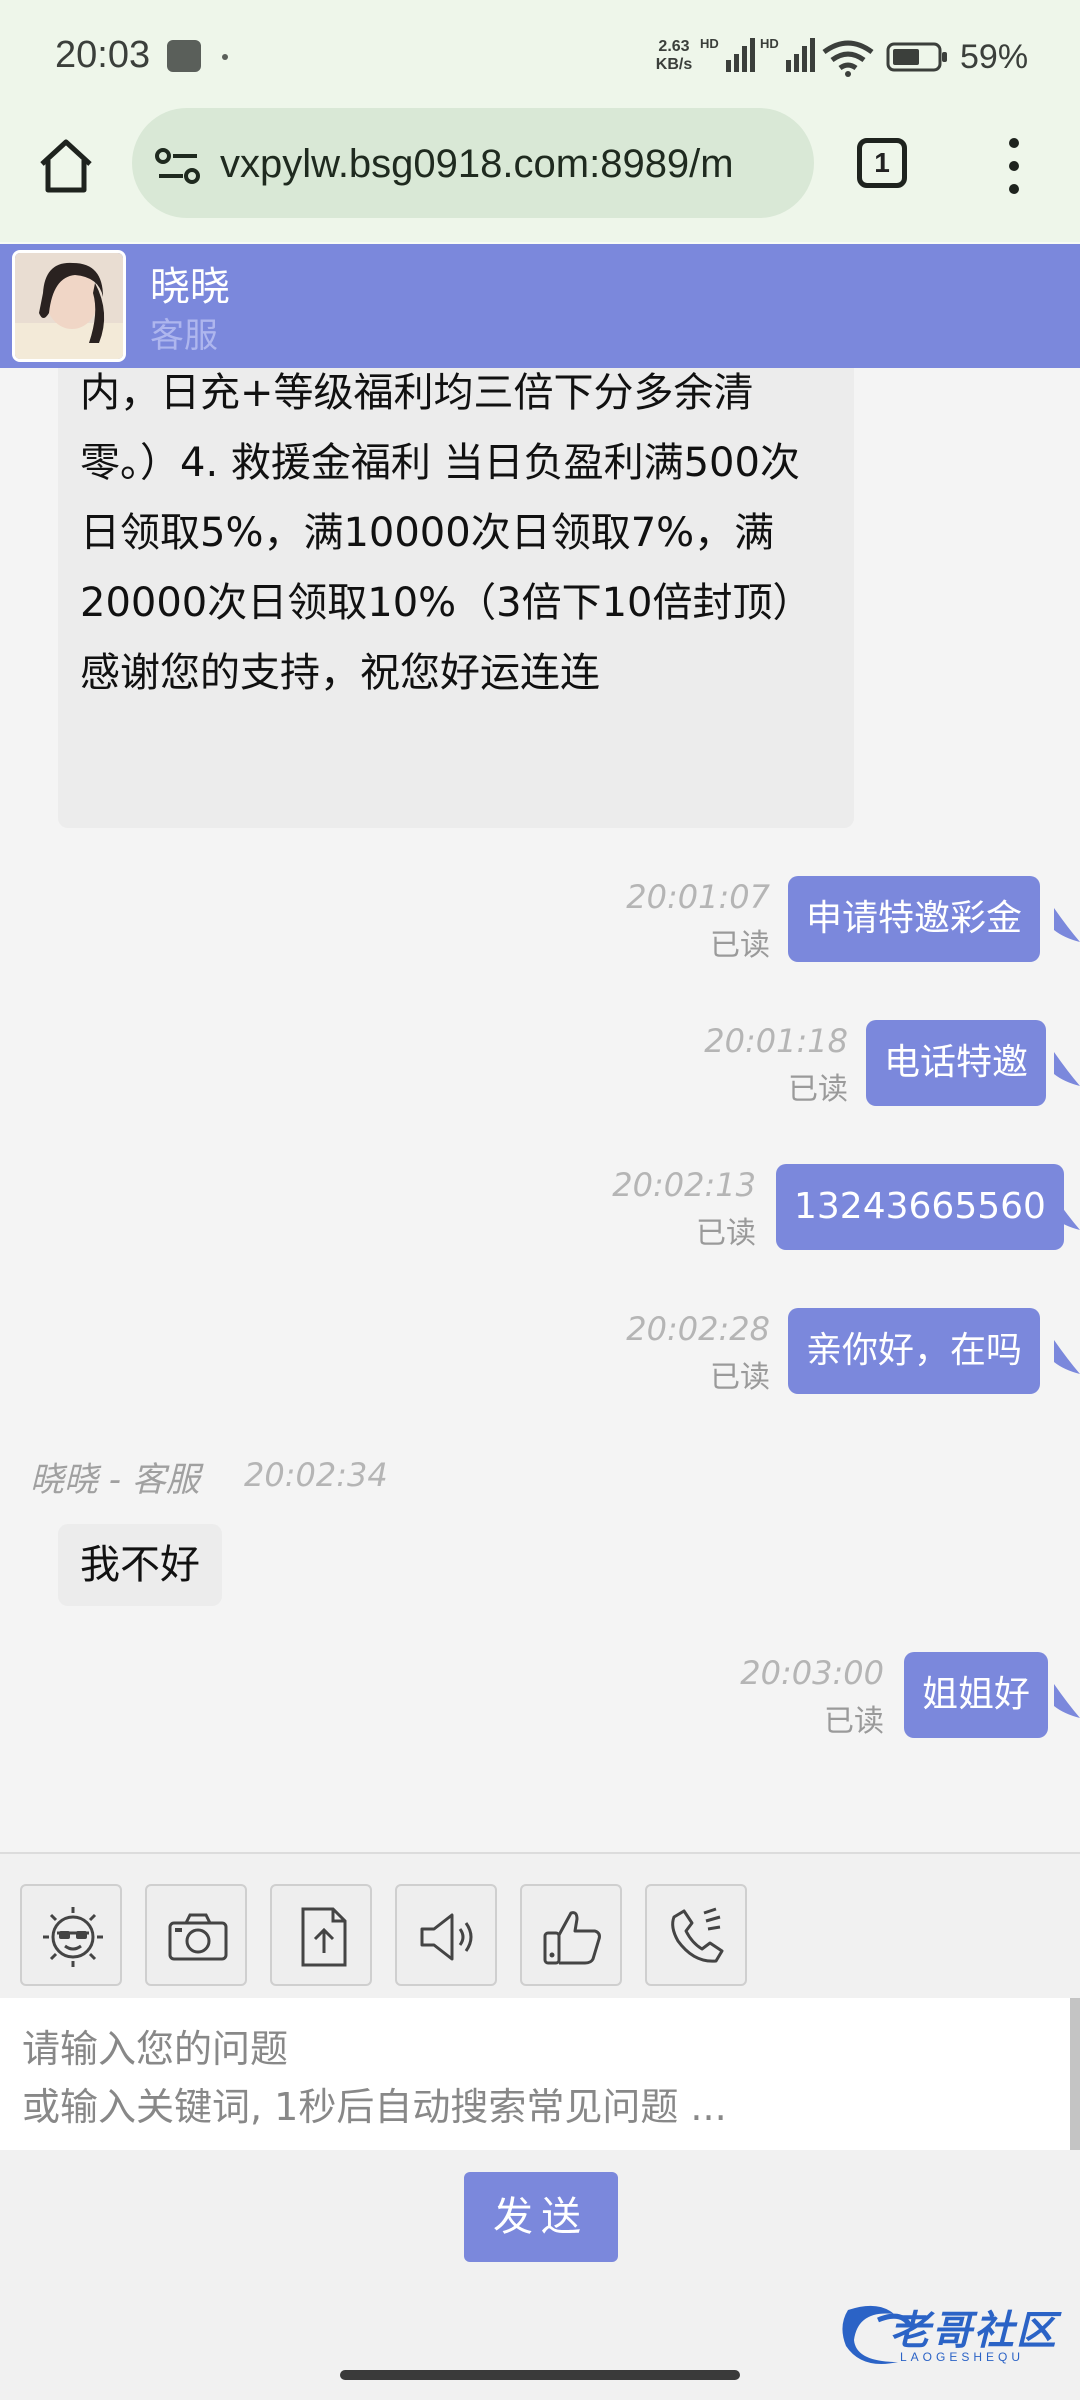  I want to click on signal-icon: HD, so click(727, 54).